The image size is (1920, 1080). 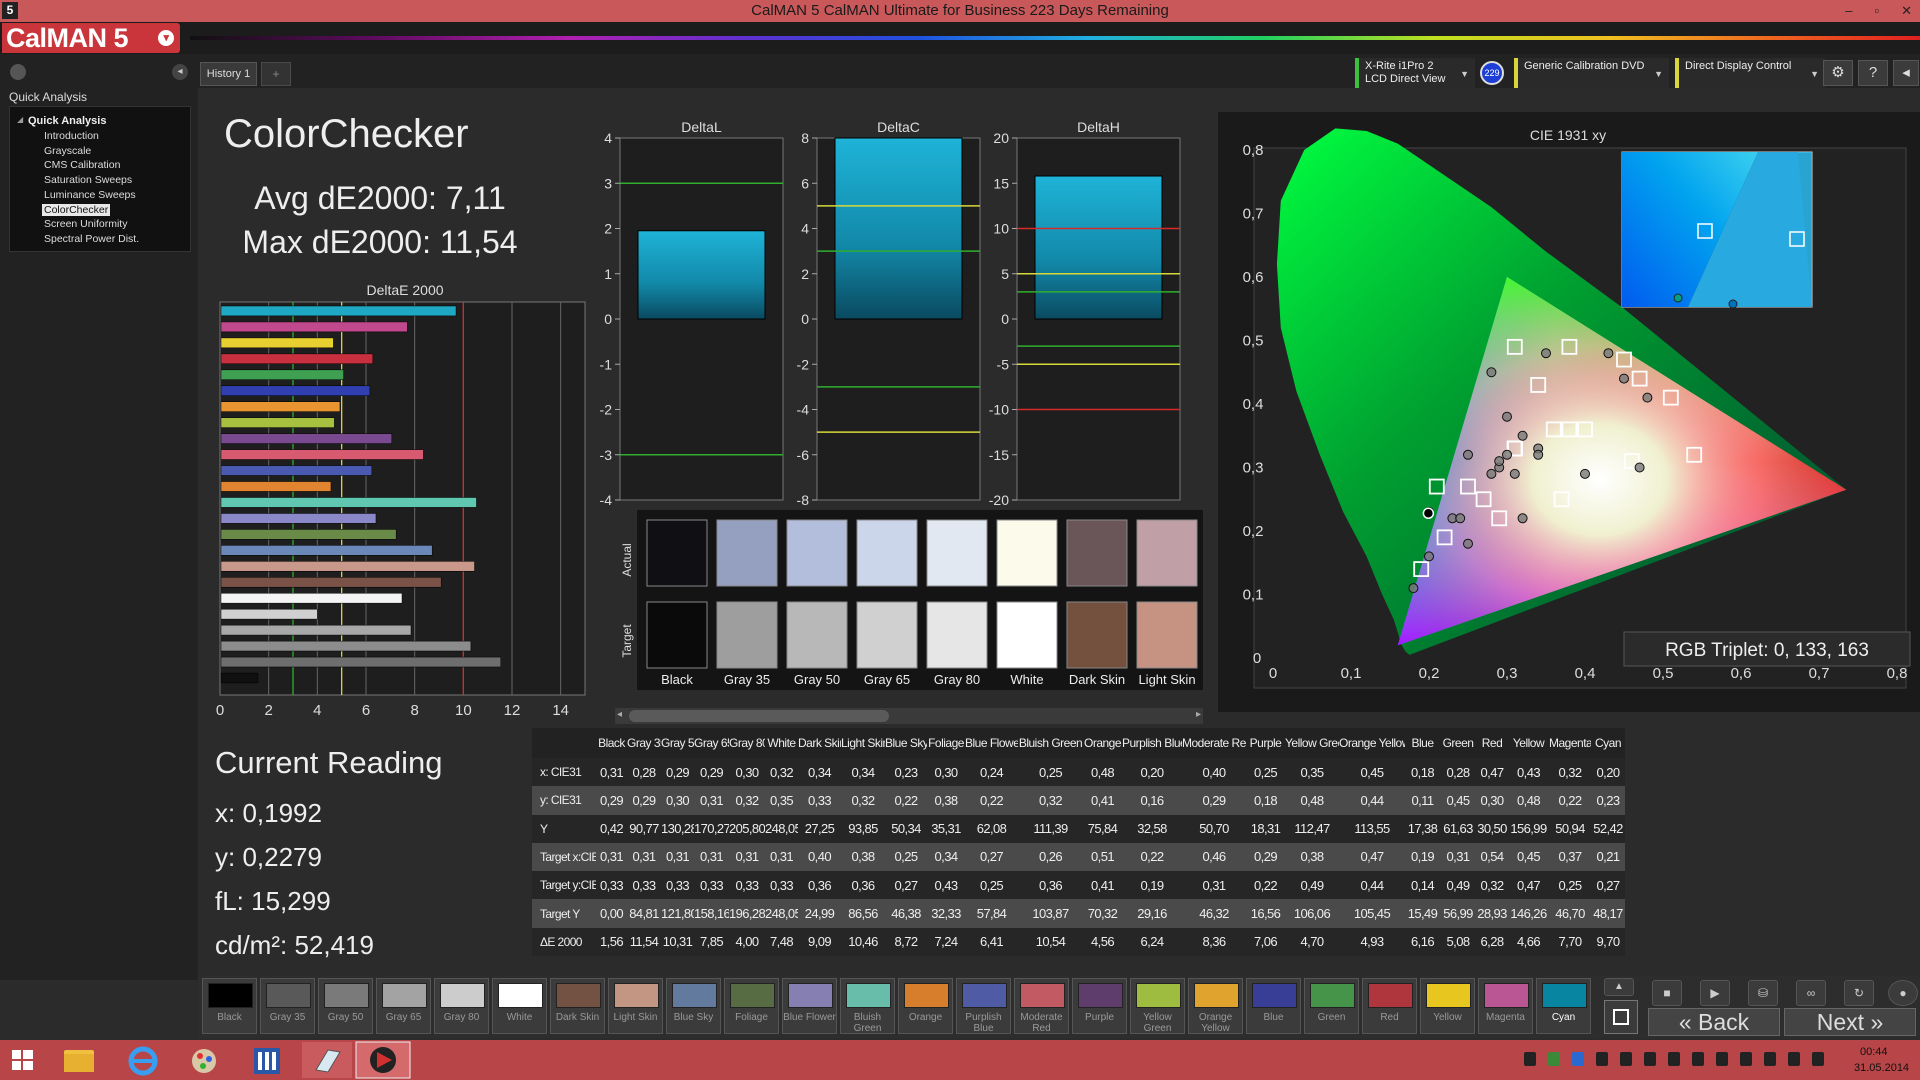 I want to click on patch-magenta: Magenta, so click(x=1505, y=1006).